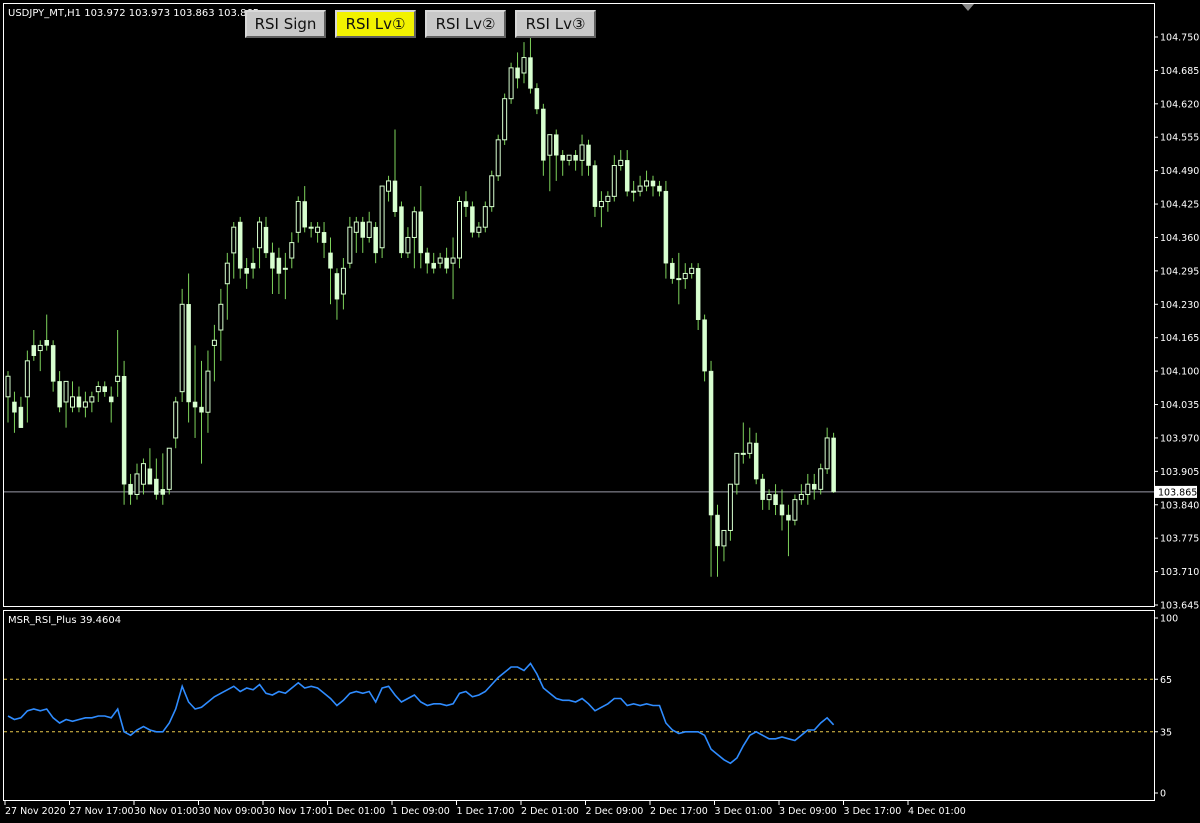  I want to click on price-tick-label: 104.555, so click(1179, 138).